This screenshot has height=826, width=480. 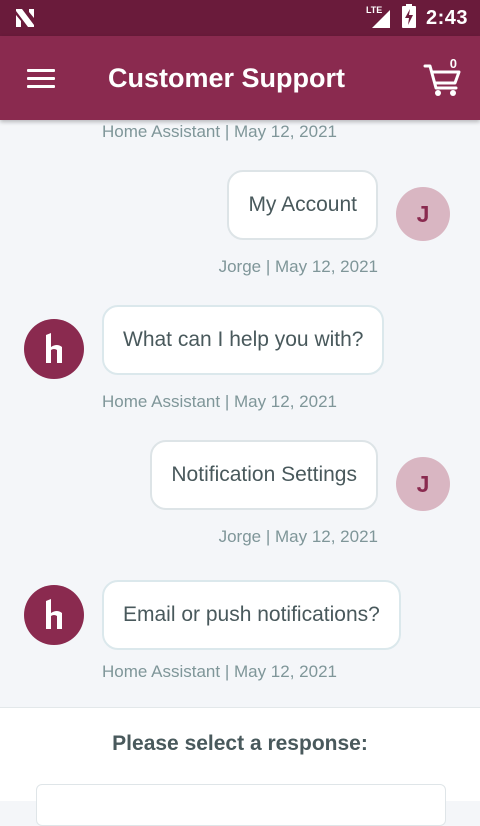 I want to click on response-panel: Please select a response:, so click(x=240, y=766).